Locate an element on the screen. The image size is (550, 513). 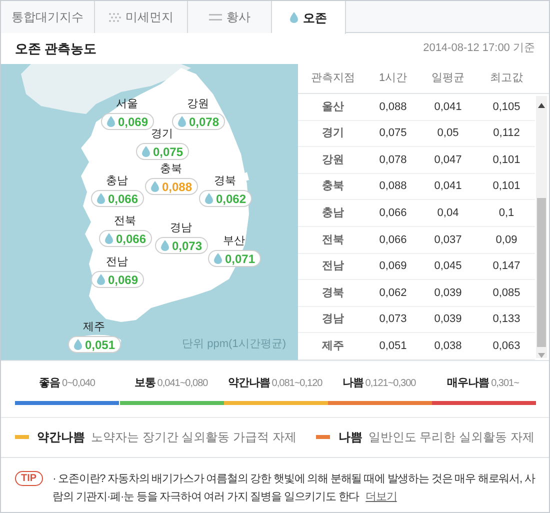
region-label: 경북 is located at coordinates (225, 181).